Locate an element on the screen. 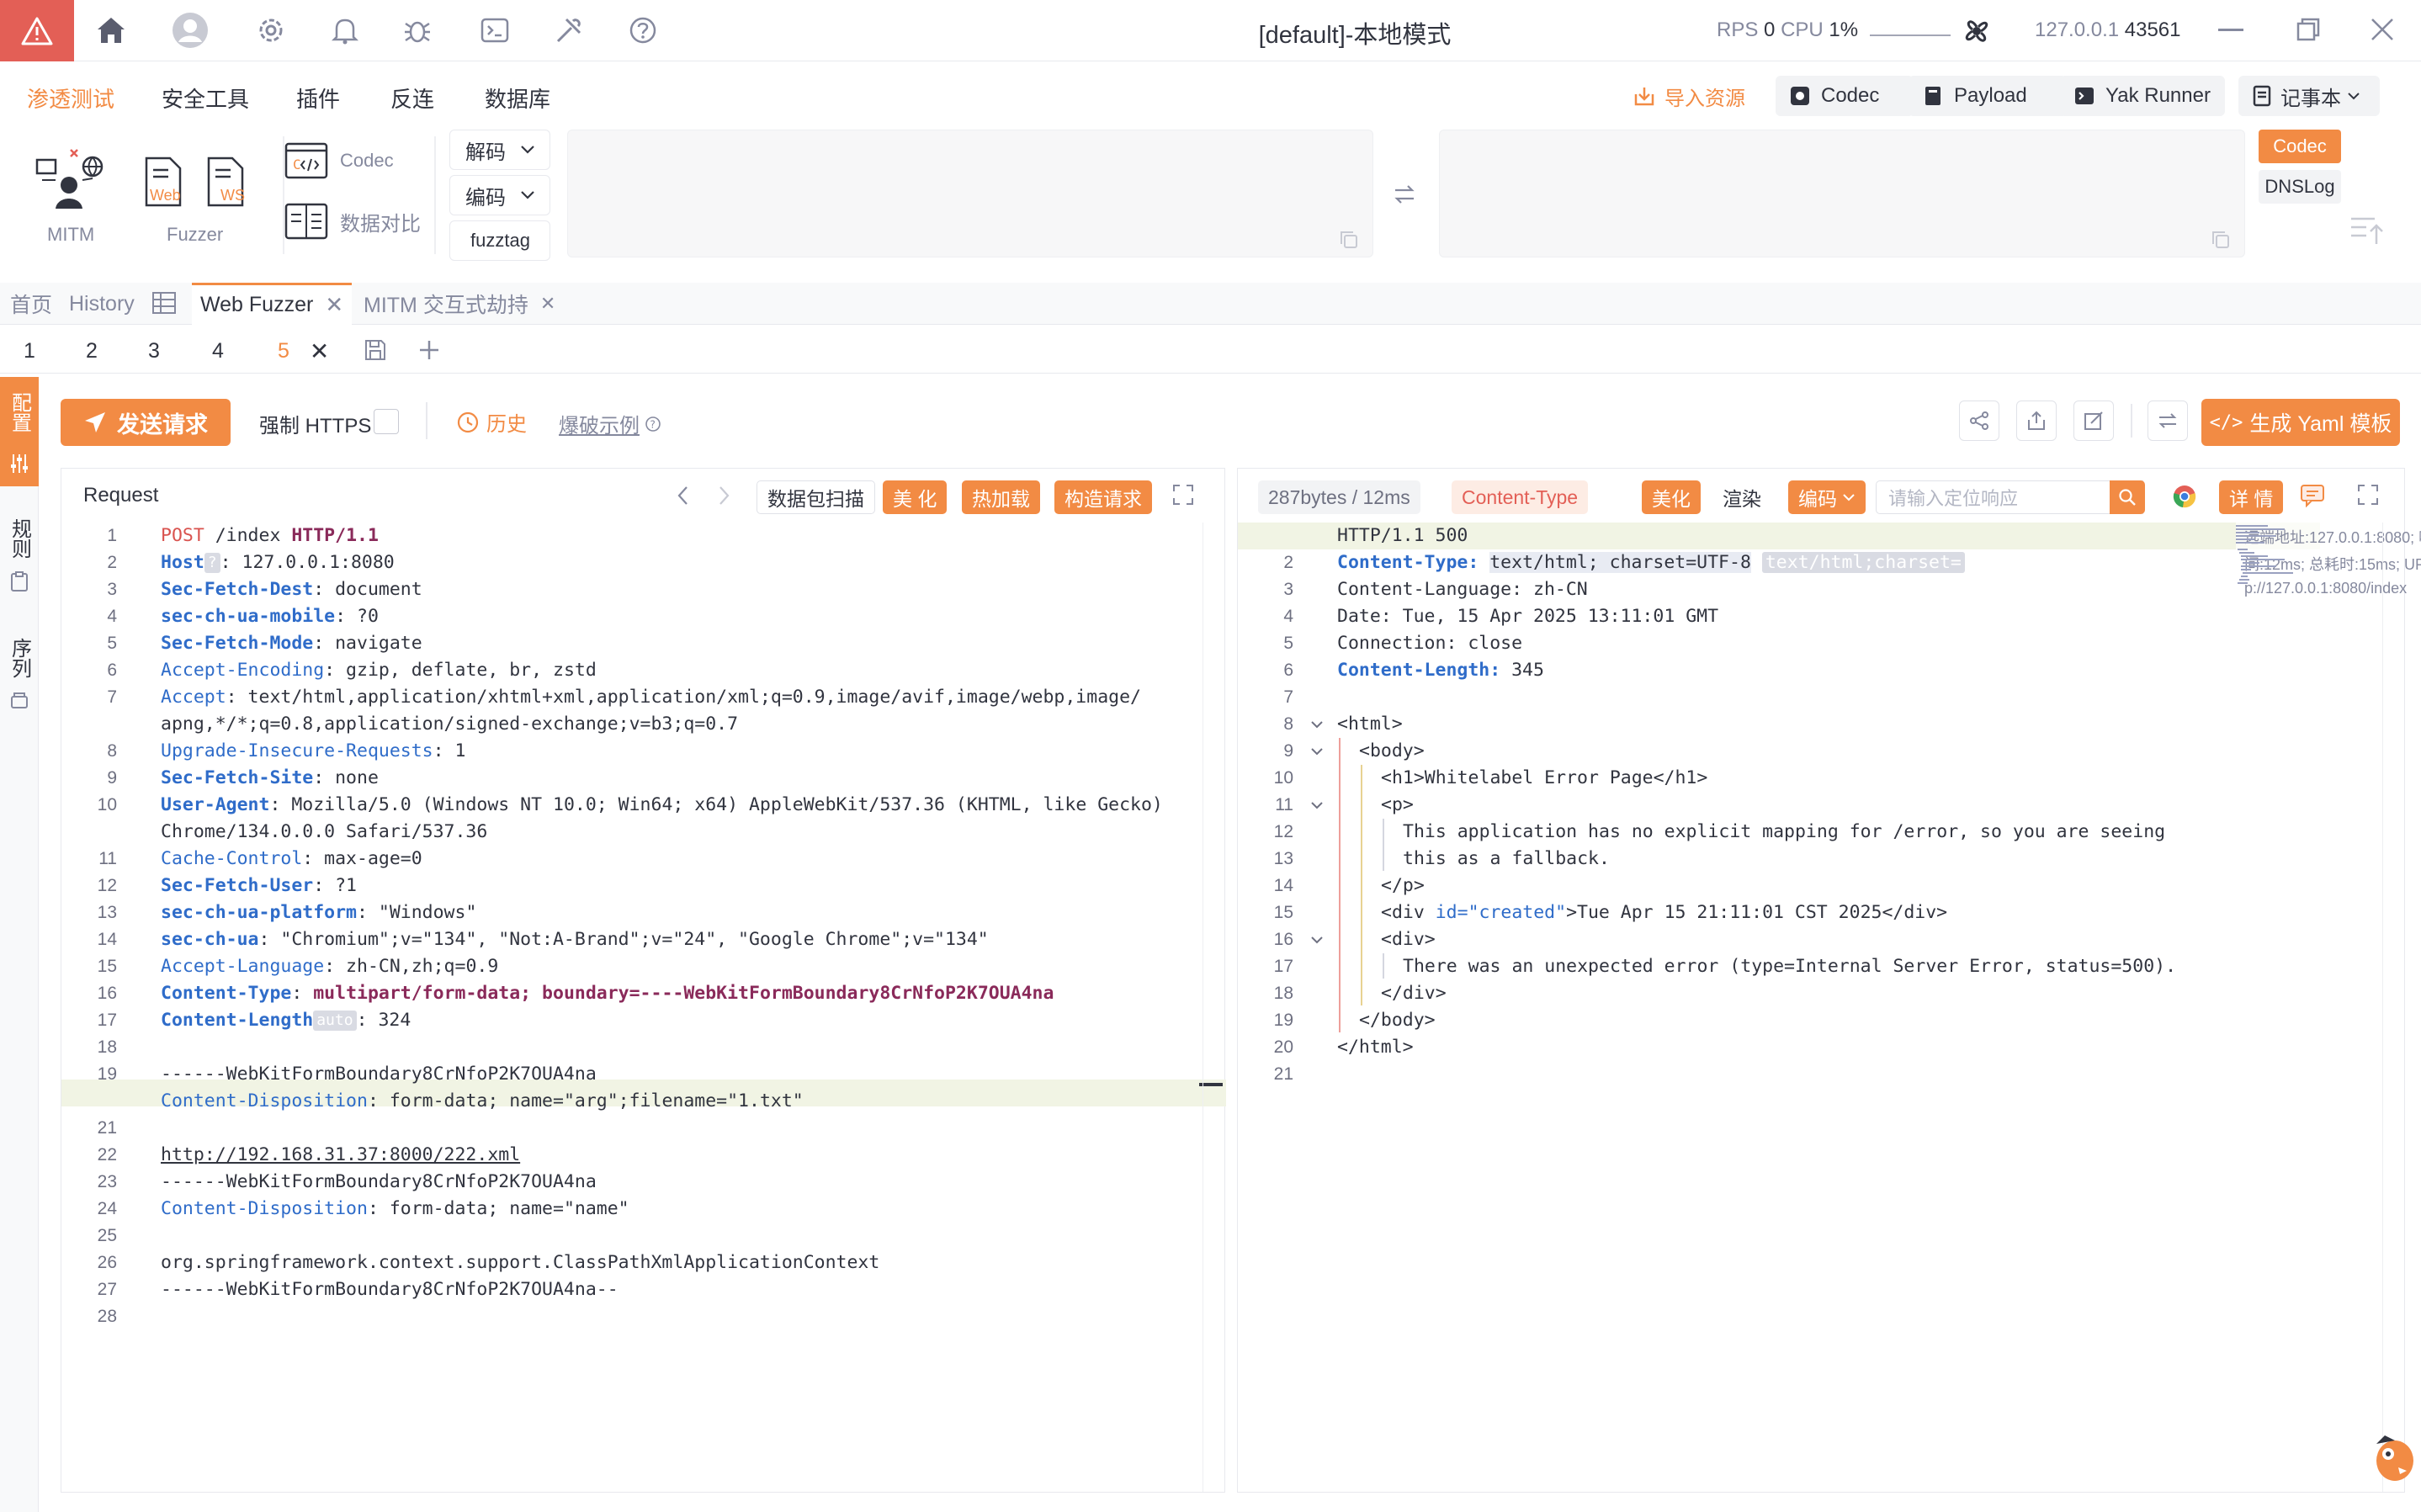 The width and height of the screenshot is (2421, 1512). yak-runner-button: Yak Runner is located at coordinates (2142, 96).